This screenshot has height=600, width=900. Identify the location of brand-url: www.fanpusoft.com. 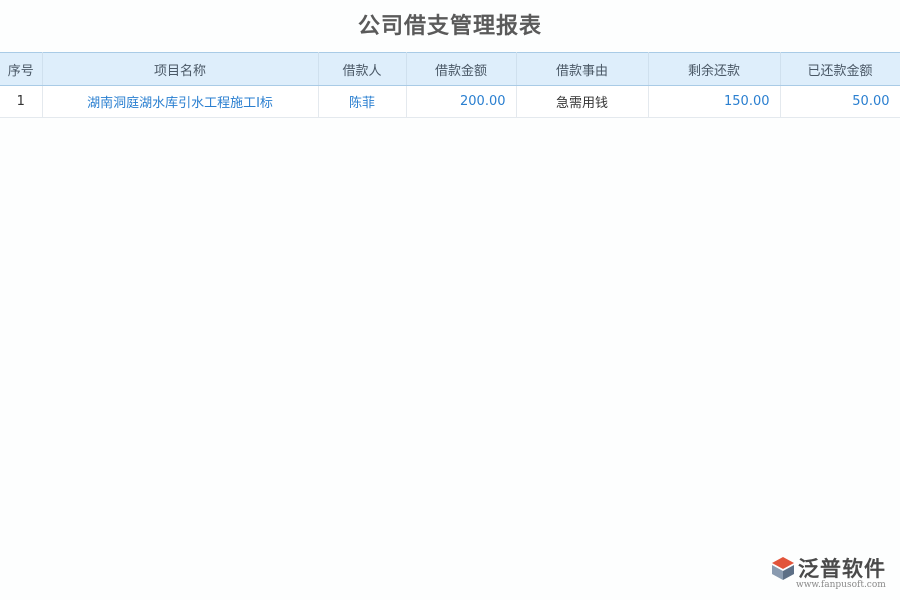
(841, 585).